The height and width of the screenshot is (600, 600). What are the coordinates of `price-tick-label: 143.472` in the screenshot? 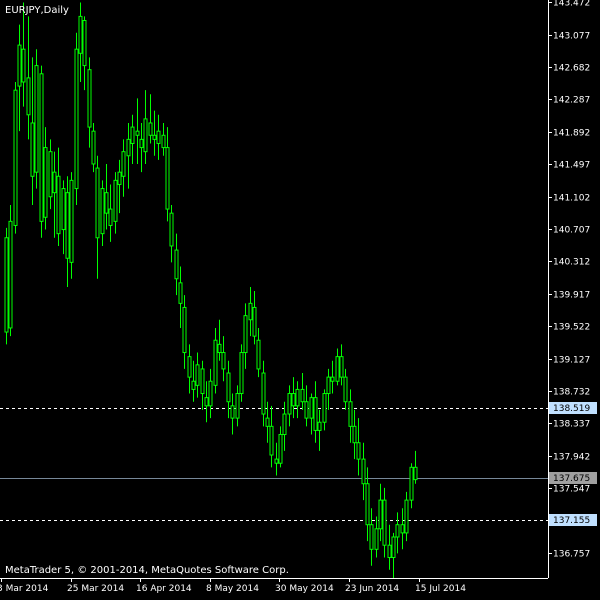 It's located at (571, 4).